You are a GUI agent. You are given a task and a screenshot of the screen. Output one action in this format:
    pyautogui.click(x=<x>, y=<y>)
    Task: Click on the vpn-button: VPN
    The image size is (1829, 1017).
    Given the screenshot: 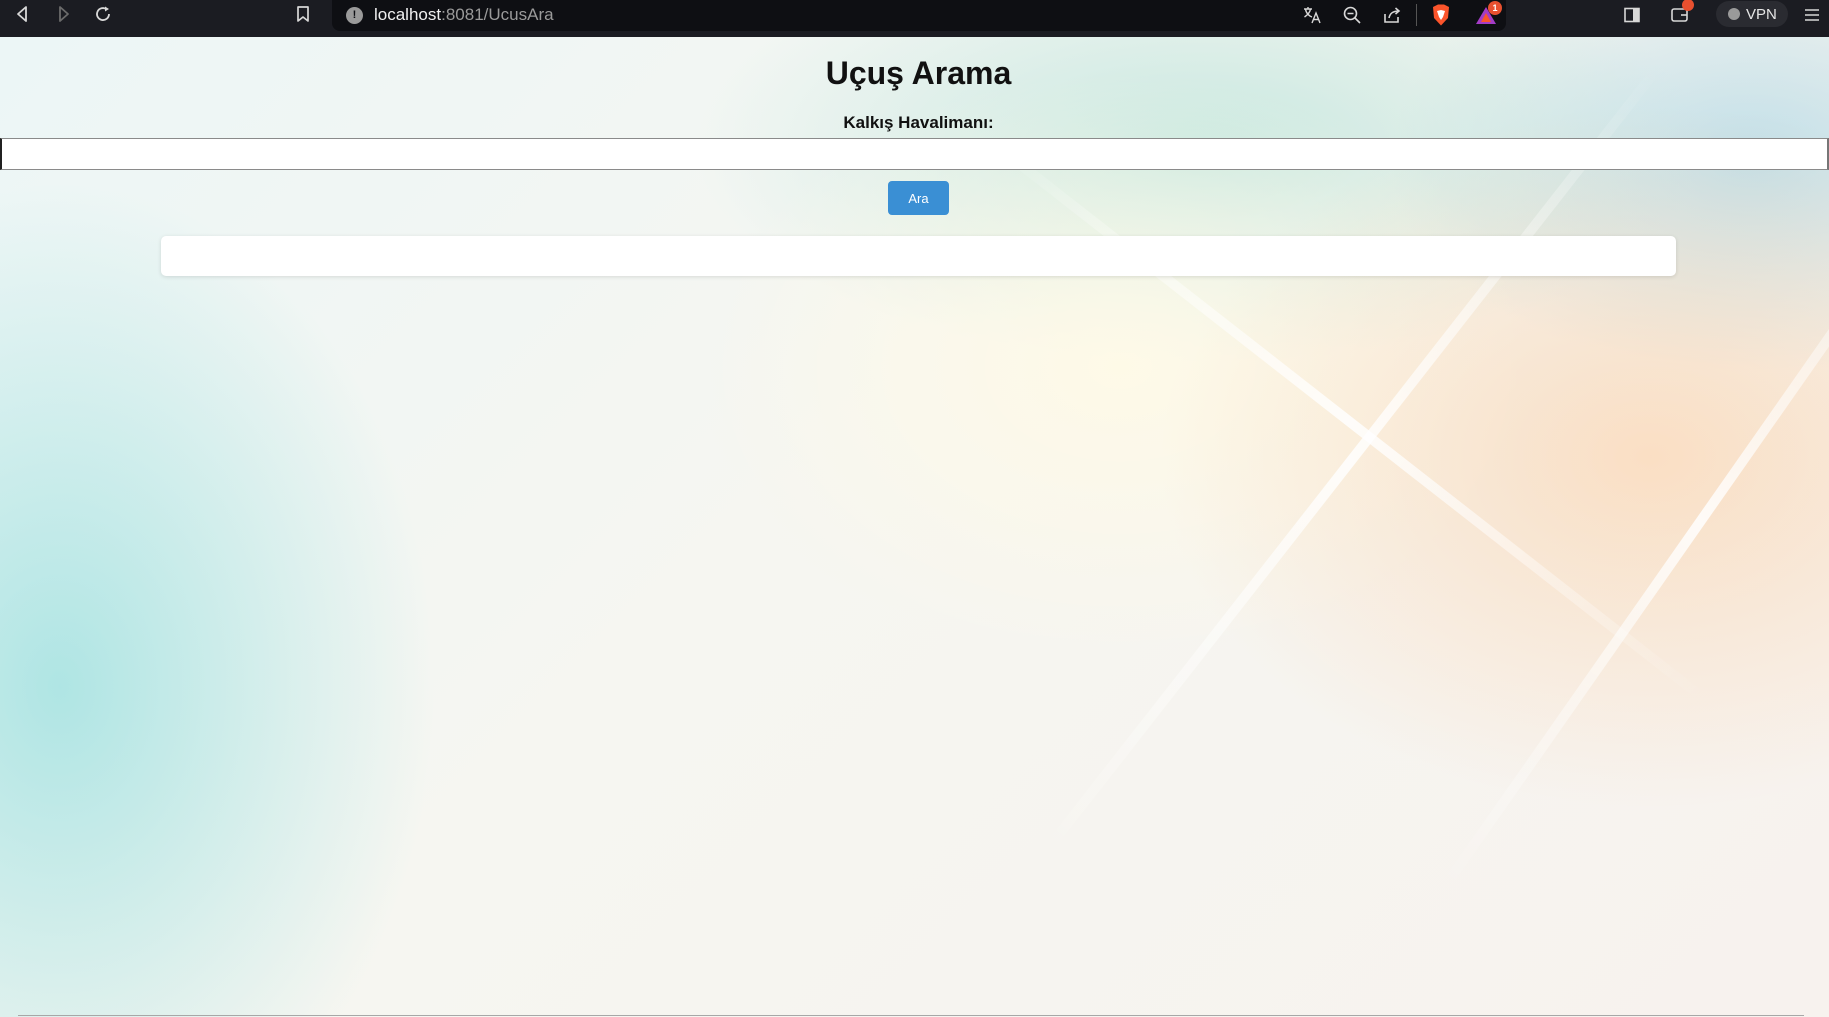 What is the action you would take?
    pyautogui.click(x=1752, y=14)
    